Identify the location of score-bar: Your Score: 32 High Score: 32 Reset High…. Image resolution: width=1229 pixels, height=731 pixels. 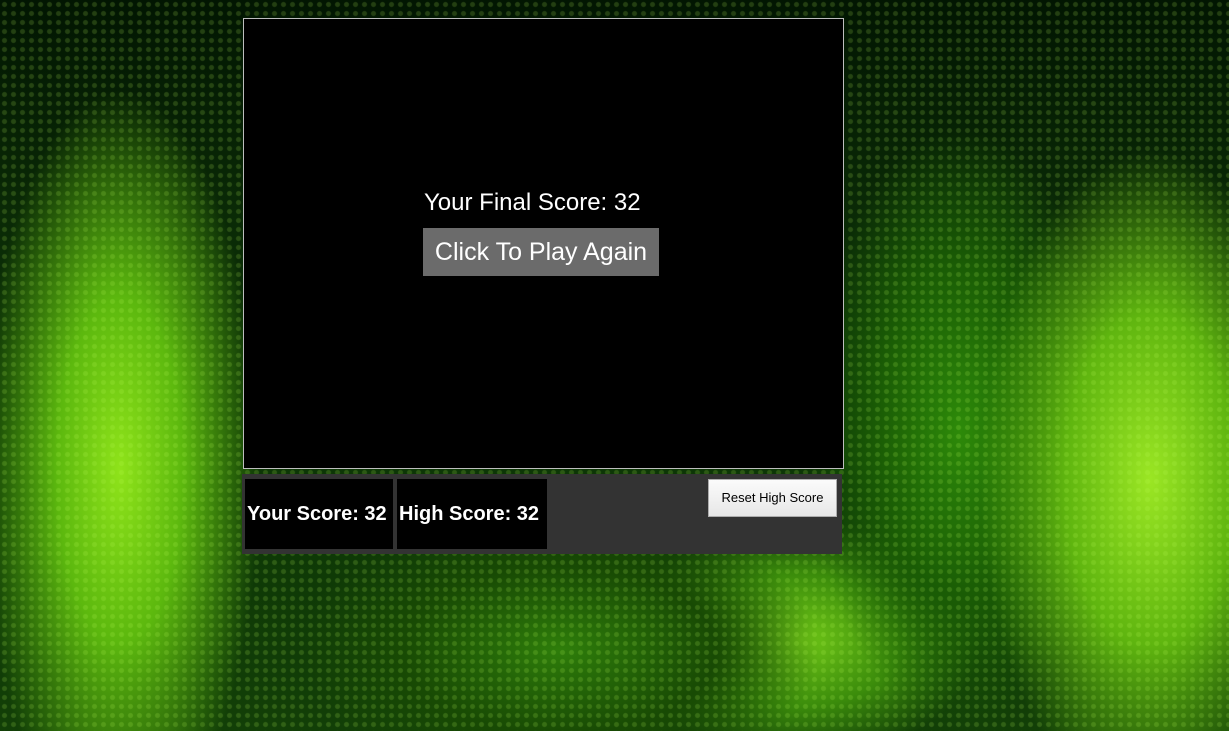
(542, 514).